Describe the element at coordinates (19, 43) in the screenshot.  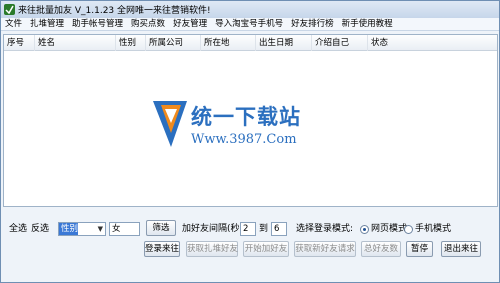
I see `column-header-index: 序号` at that location.